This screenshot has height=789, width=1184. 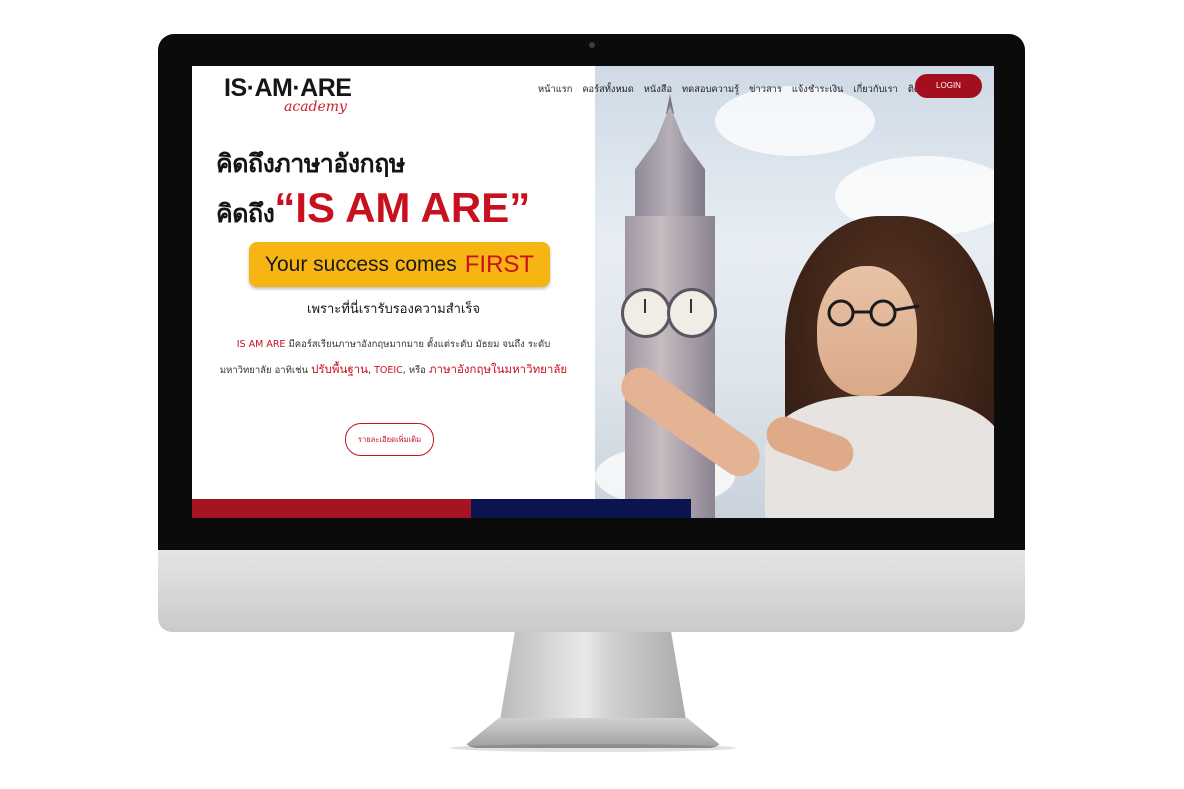 I want to click on woman-face, so click(x=867, y=331).